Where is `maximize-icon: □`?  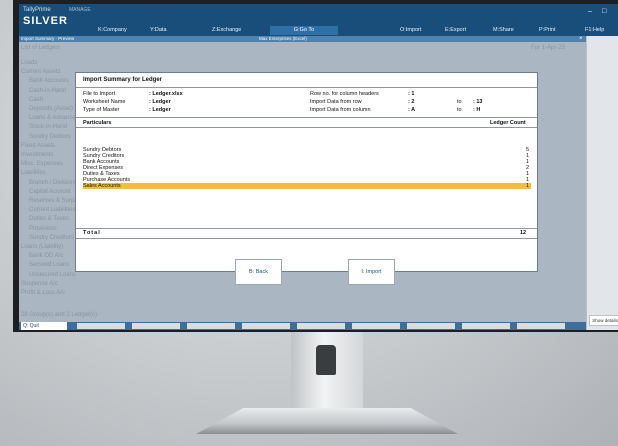
maximize-icon: □ is located at coordinates (604, 11).